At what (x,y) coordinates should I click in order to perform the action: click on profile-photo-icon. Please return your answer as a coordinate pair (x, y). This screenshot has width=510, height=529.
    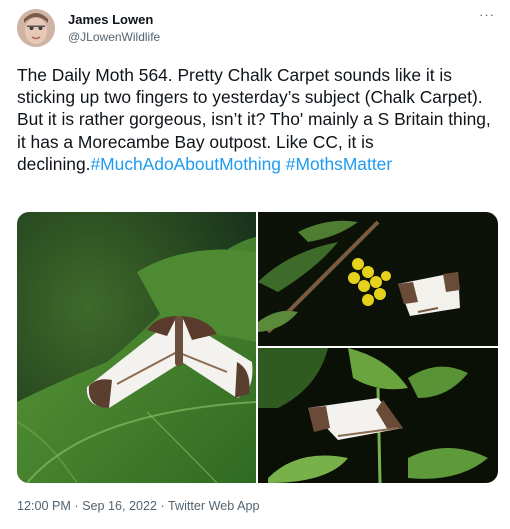
    Looking at the image, I should click on (36, 28).